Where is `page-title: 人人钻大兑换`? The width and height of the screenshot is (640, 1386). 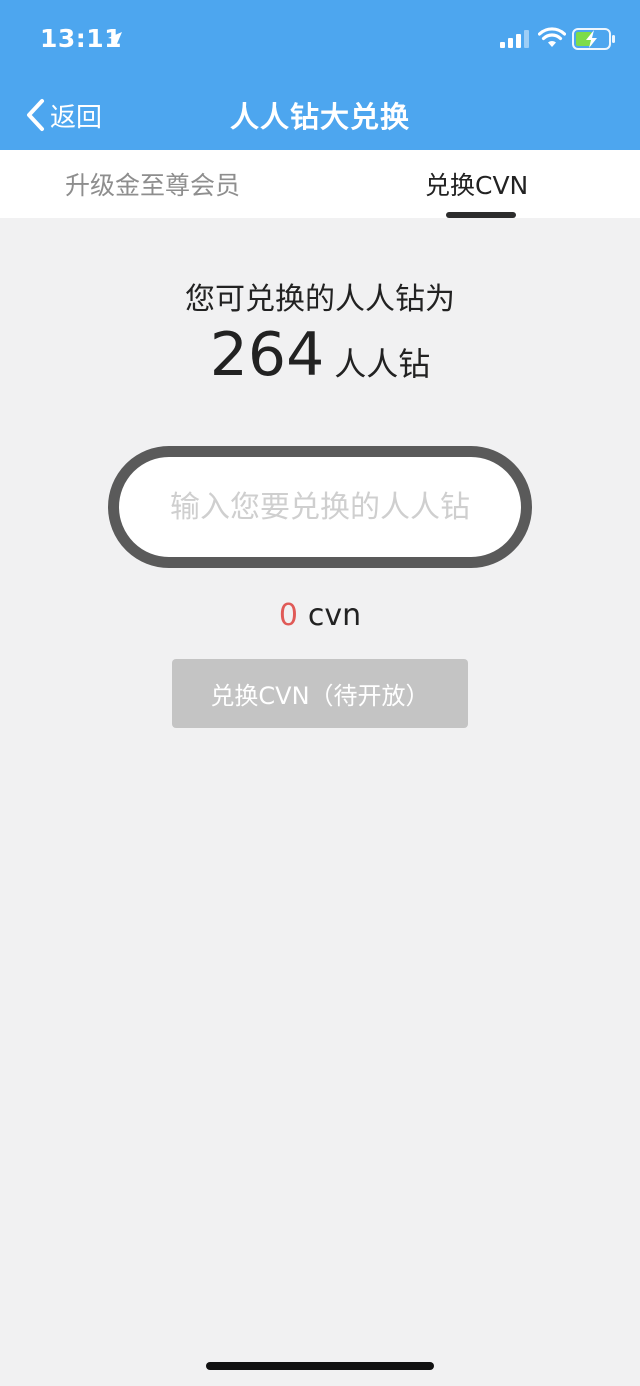
page-title: 人人钻大兑换 is located at coordinates (319, 117).